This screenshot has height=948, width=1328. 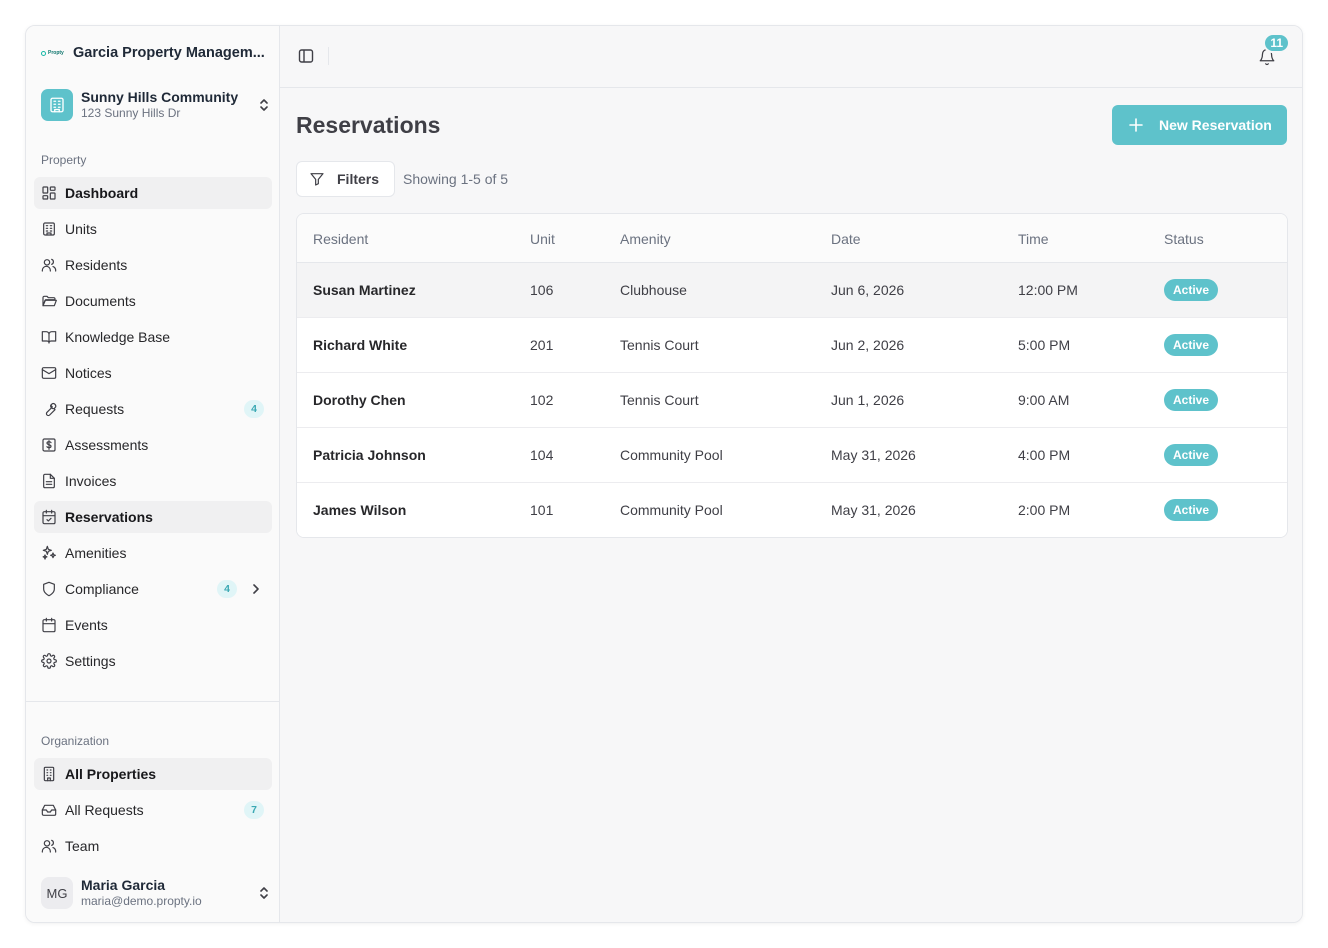 I want to click on user-menu: MG Maria Garcia maria@demo.propty.io, so click(x=156, y=893).